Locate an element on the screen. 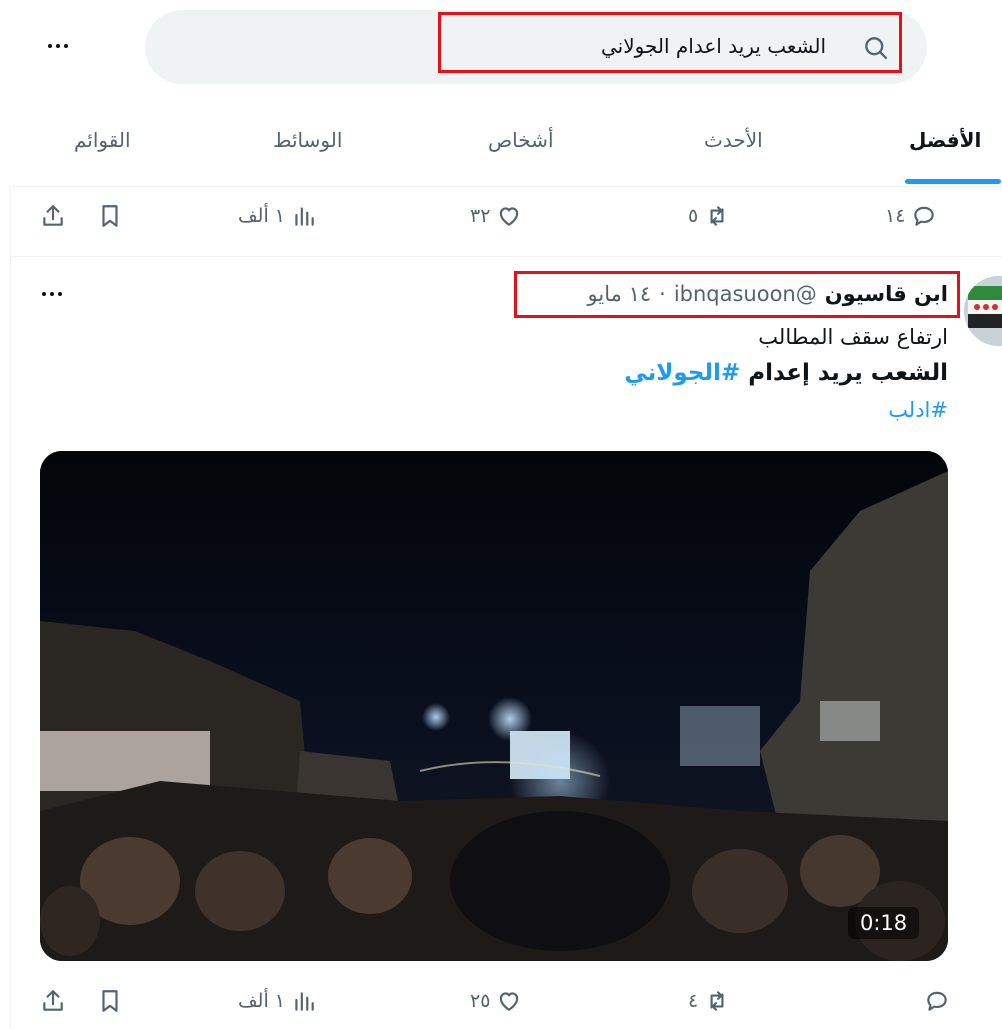  hashtag-link: #ادلب is located at coordinates (918, 410).